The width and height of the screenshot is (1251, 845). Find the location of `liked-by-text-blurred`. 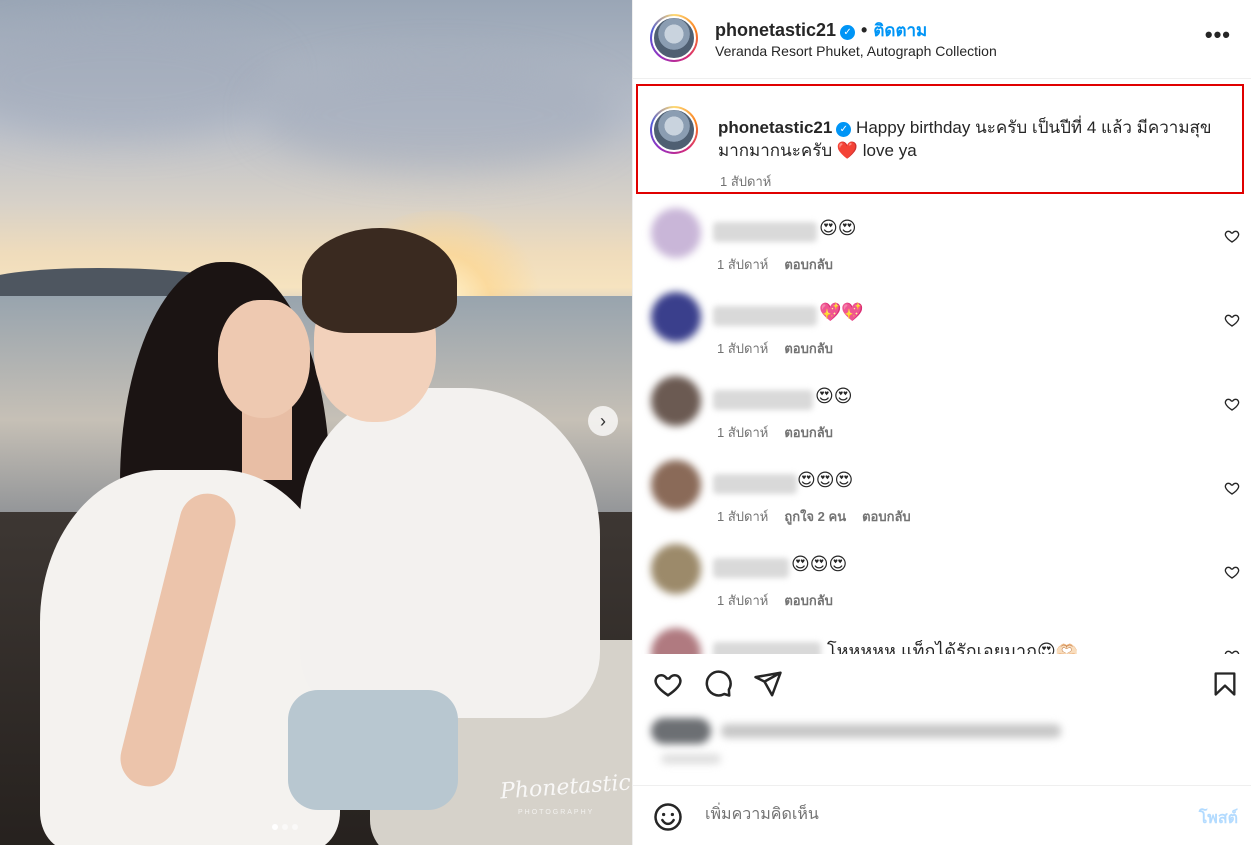

liked-by-text-blurred is located at coordinates (891, 731).